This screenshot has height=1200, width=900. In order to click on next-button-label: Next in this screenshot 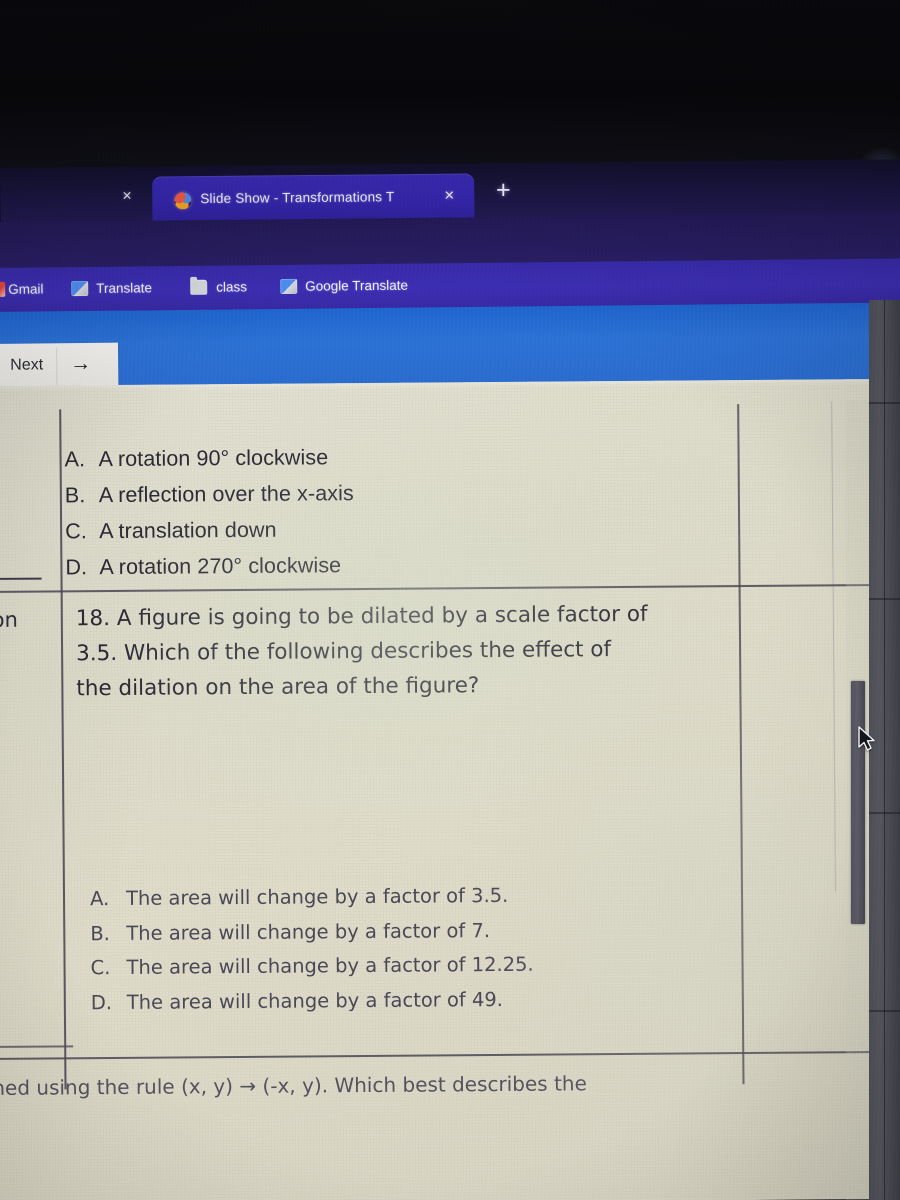, I will do `click(27, 365)`.